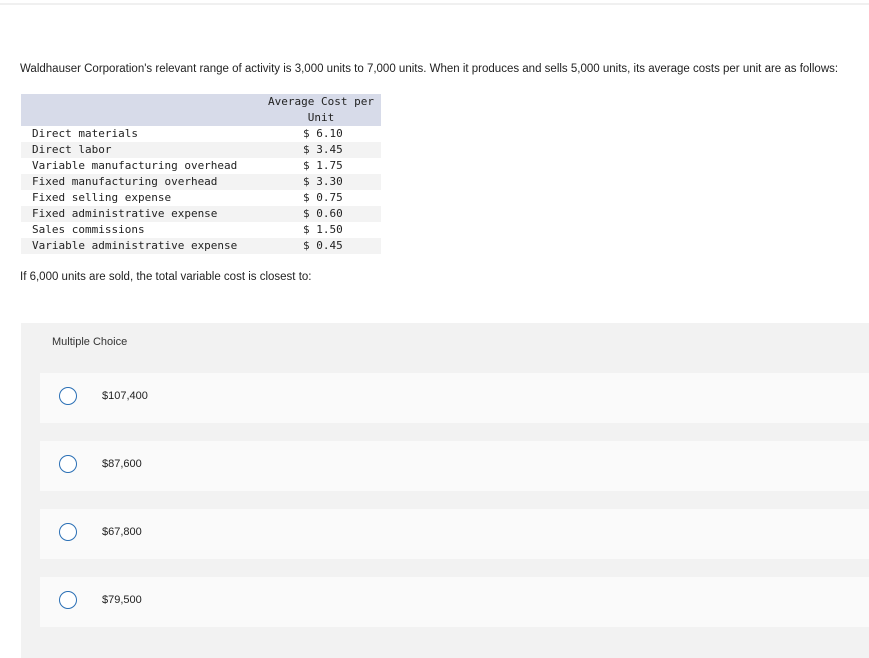  What do you see at coordinates (321, 182) in the screenshot?
I see `row-cost: $ 3.30` at bounding box center [321, 182].